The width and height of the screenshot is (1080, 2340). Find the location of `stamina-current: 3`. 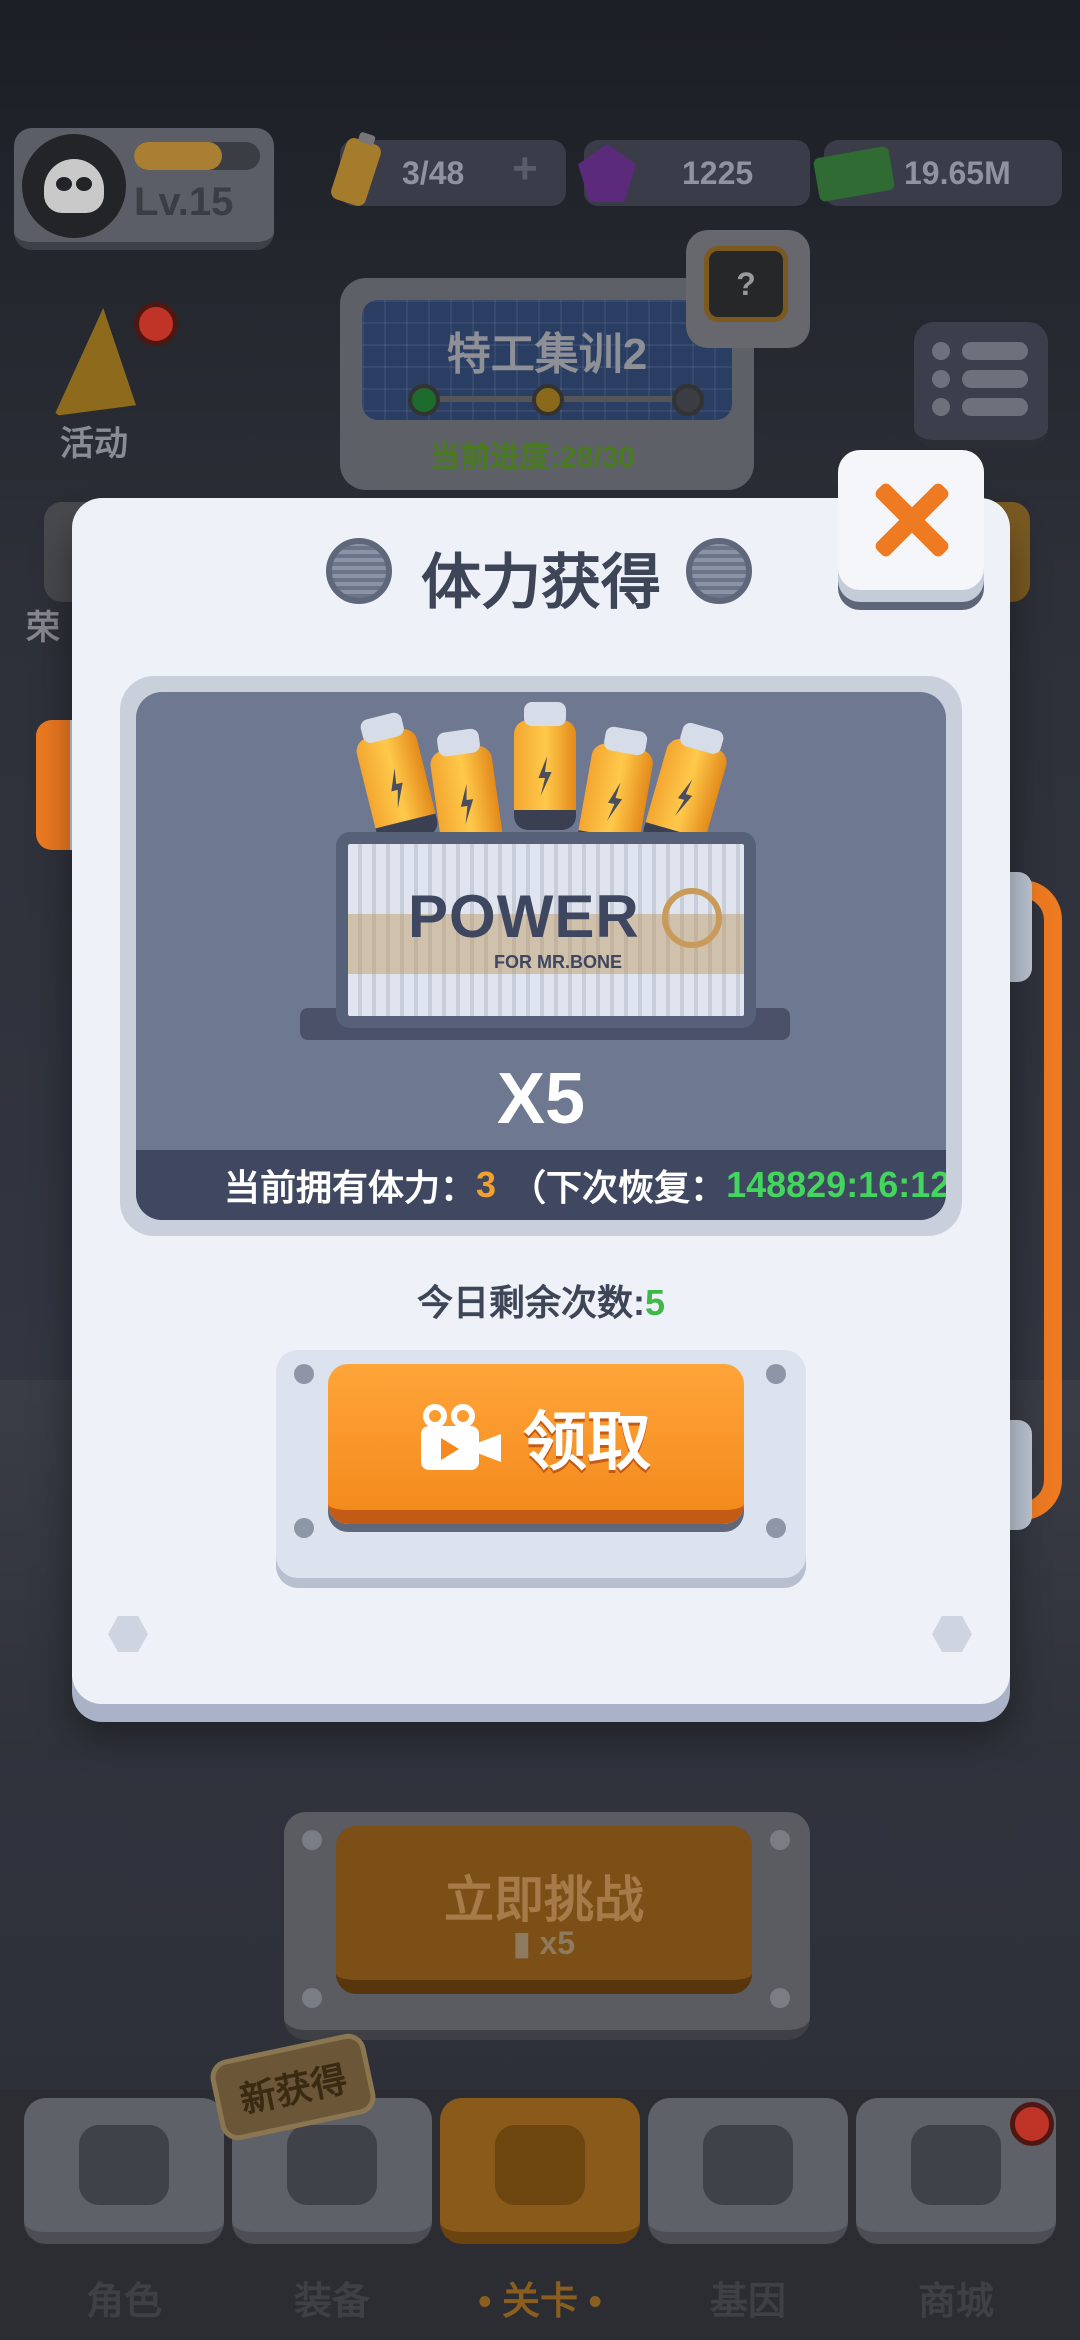

stamina-current: 3 is located at coordinates (486, 1184).